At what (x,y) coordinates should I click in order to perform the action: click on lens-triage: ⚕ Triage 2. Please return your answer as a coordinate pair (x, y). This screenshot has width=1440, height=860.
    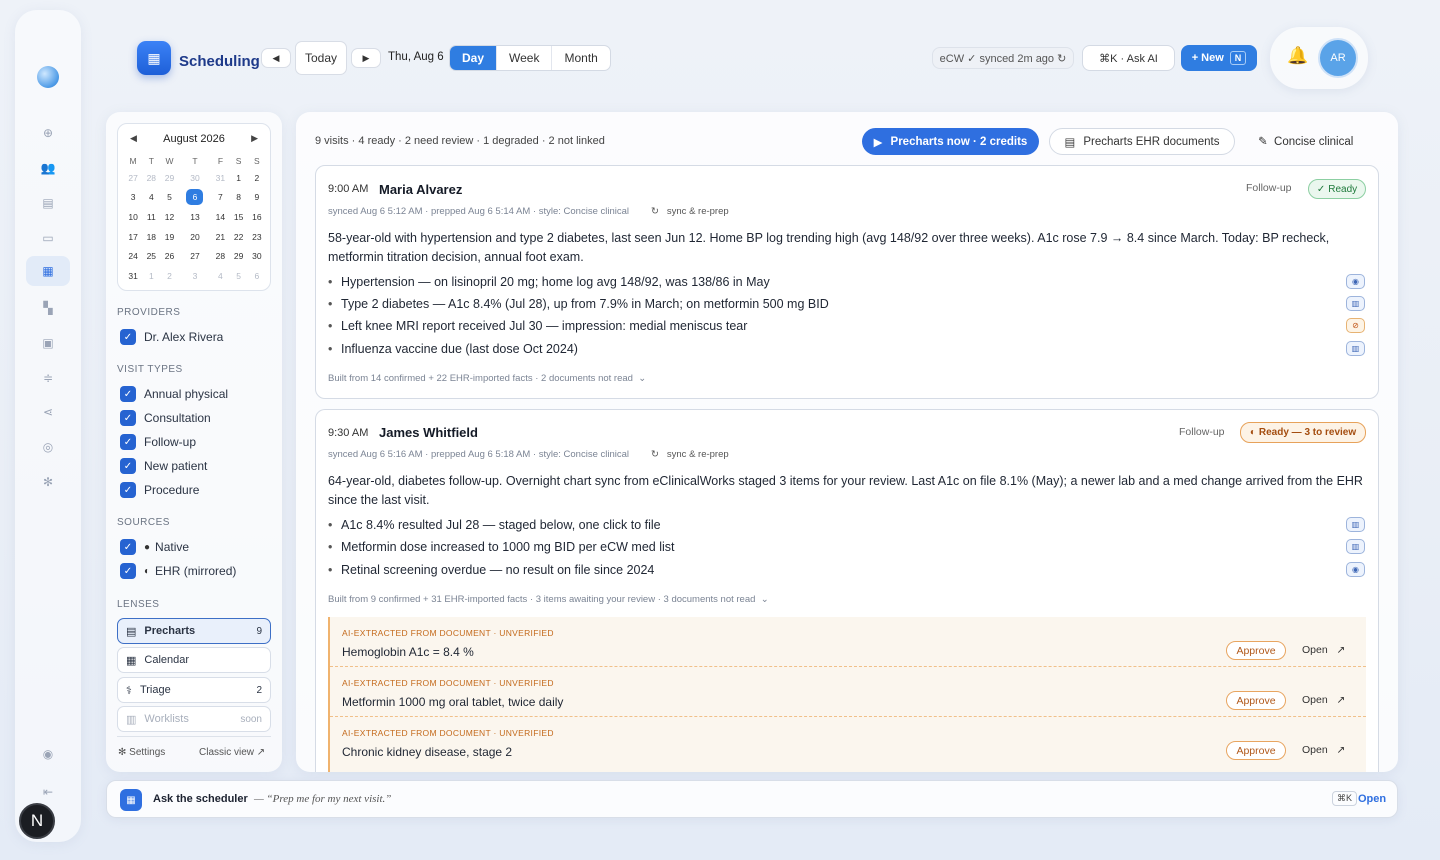
    Looking at the image, I should click on (194, 690).